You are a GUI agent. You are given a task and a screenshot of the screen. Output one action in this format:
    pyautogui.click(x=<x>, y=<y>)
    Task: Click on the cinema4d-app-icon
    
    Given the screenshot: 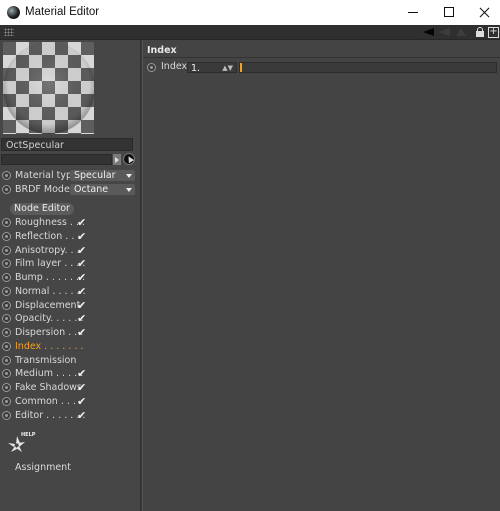 What is the action you would take?
    pyautogui.click(x=13, y=12)
    